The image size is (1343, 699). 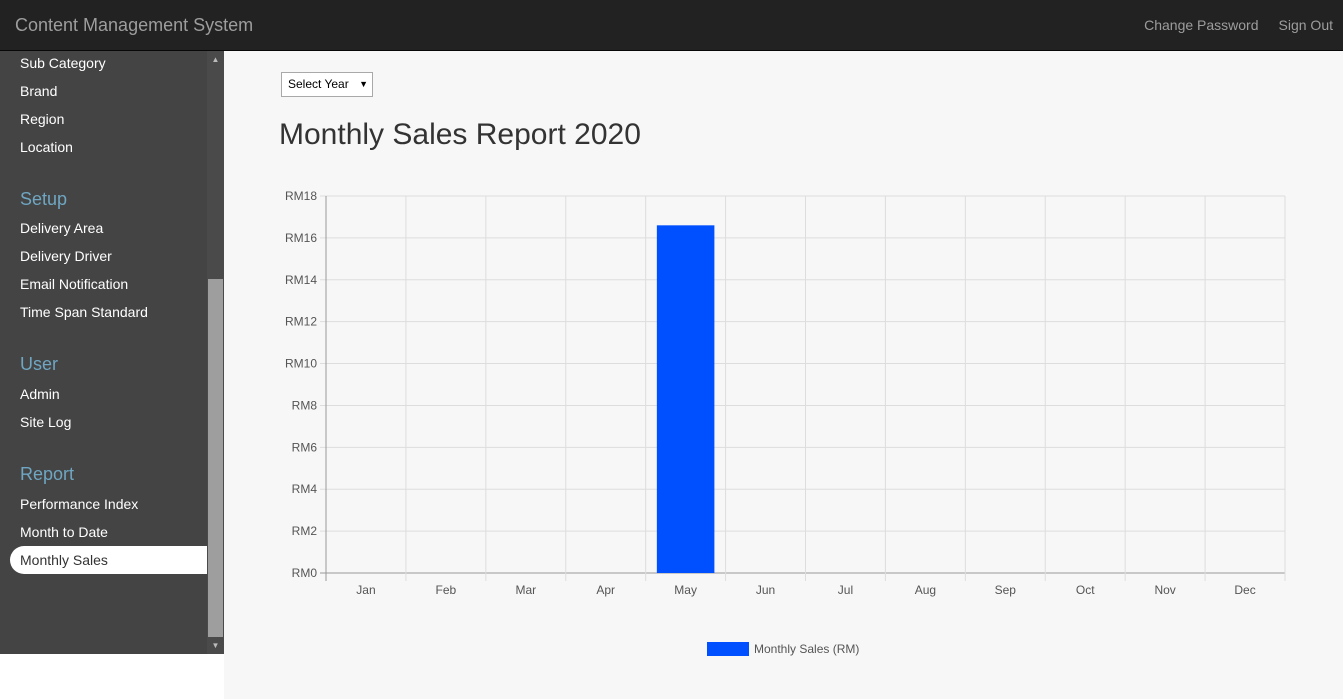 What do you see at coordinates (806, 649) in the screenshot?
I see `legend-label: Monthly Sales (RM)` at bounding box center [806, 649].